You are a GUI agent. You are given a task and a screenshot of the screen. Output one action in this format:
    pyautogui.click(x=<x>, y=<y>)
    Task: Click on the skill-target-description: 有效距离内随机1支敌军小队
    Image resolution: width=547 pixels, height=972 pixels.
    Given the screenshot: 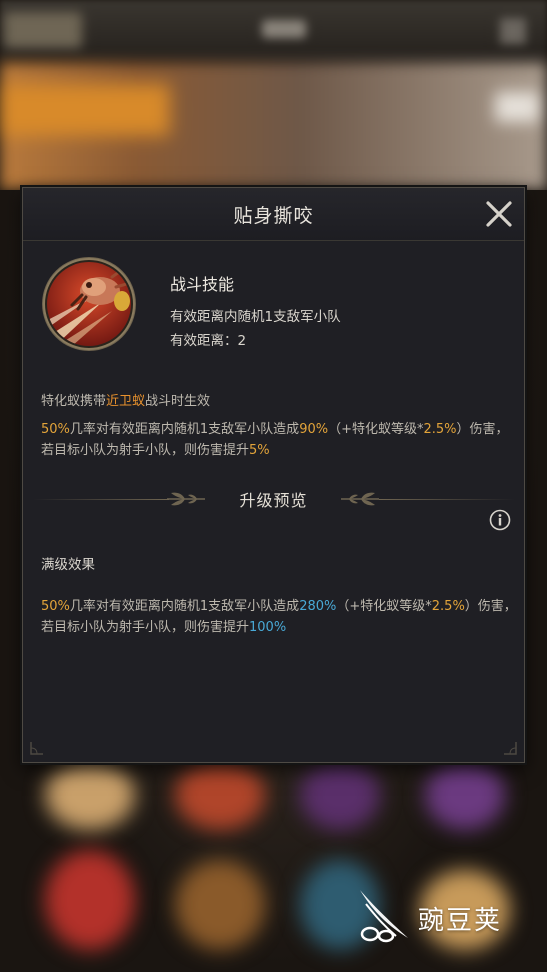 What is the action you would take?
    pyautogui.click(x=255, y=317)
    